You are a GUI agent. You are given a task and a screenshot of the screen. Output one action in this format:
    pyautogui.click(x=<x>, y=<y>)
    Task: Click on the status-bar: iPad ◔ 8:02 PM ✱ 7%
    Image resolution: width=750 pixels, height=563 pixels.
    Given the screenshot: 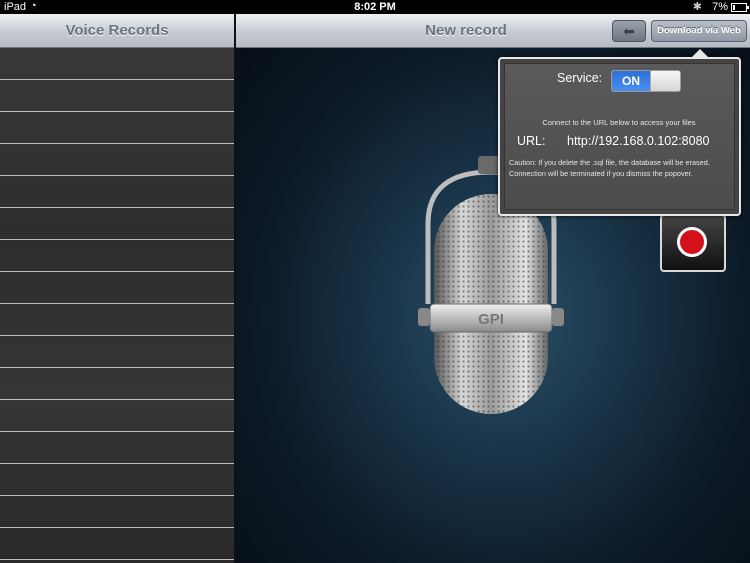 What is the action you would take?
    pyautogui.click(x=375, y=7)
    